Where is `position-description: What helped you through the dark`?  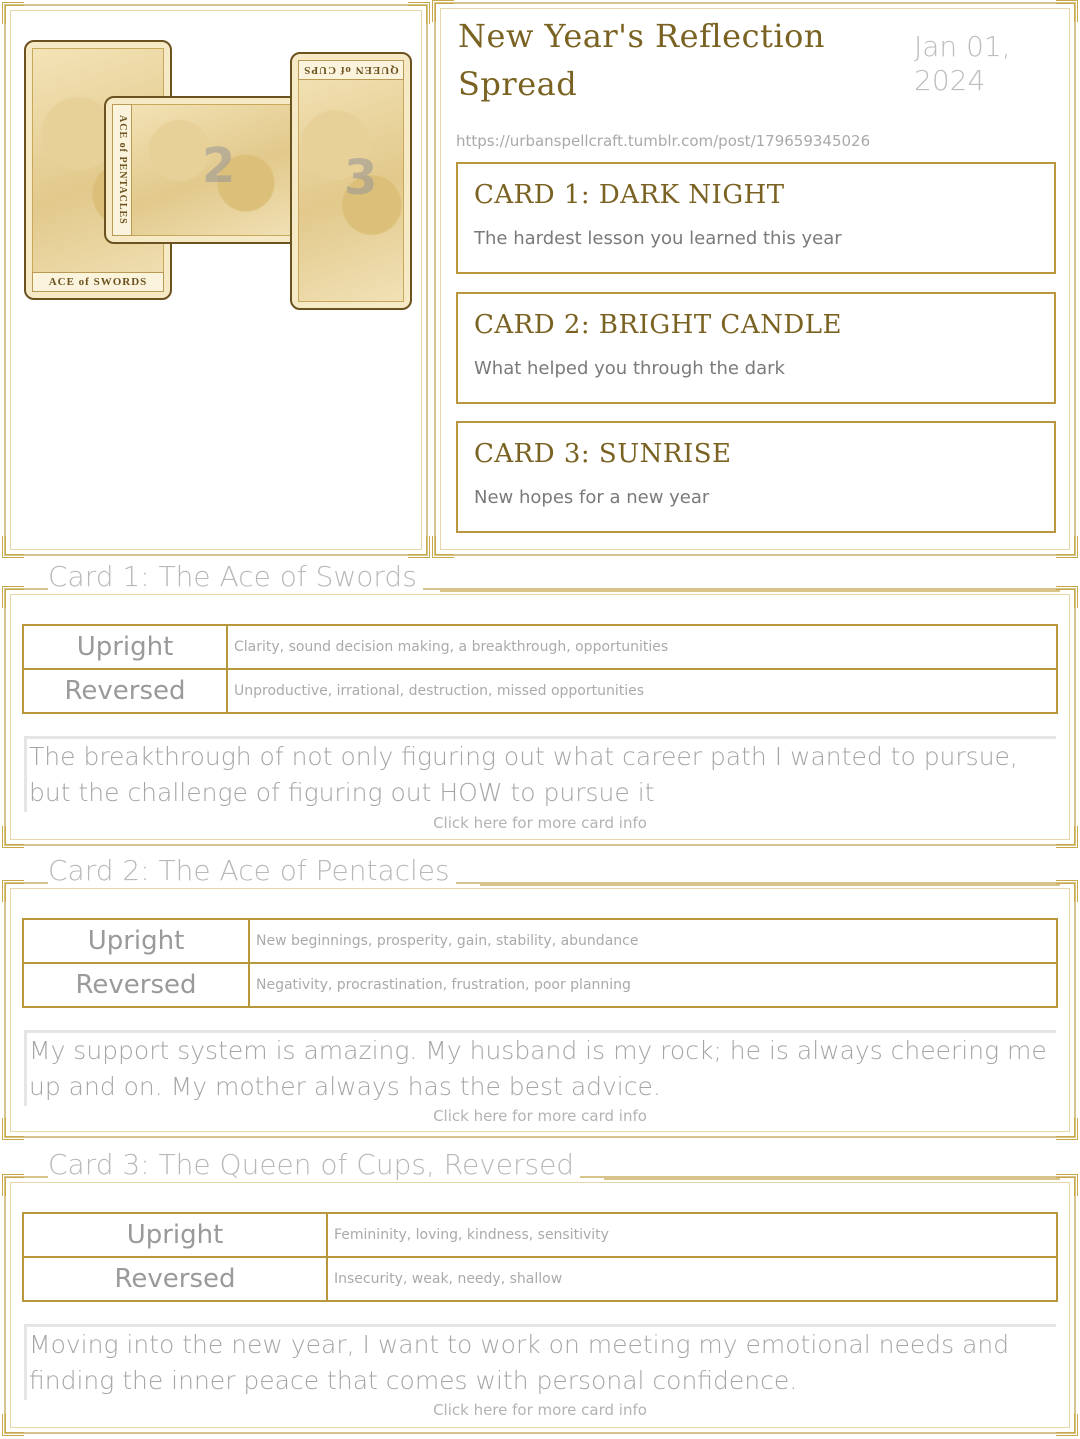 position-description: What helped you through the dark is located at coordinates (629, 368).